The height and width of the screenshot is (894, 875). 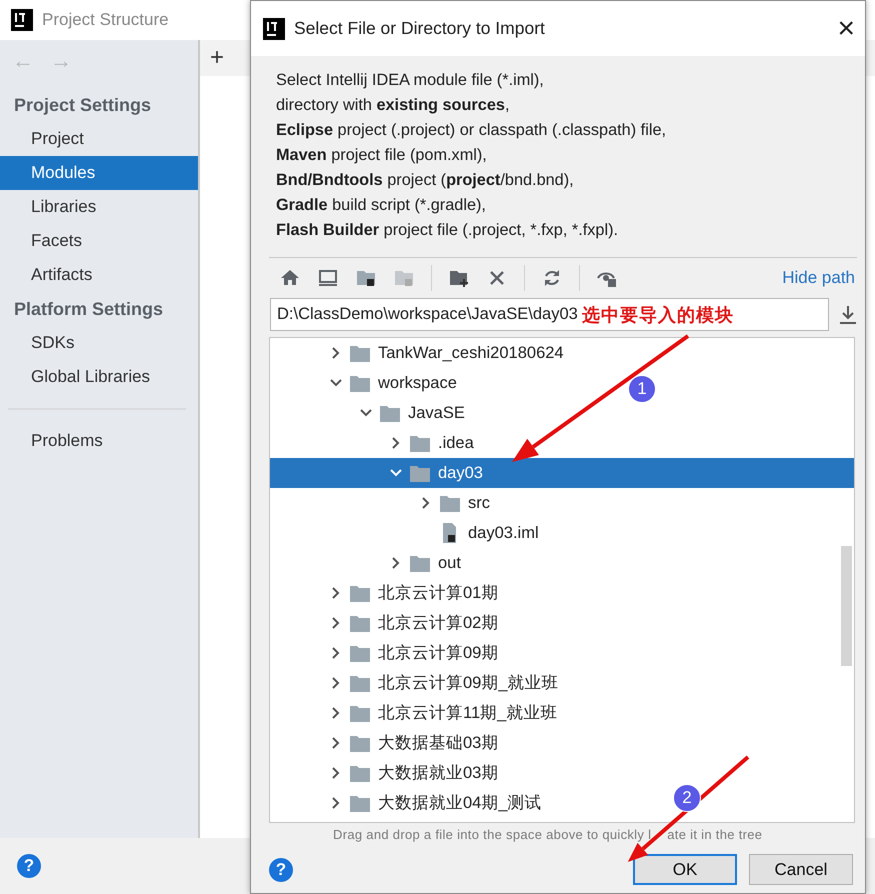 What do you see at coordinates (99, 241) in the screenshot?
I see `sidebar-item: Facets` at bounding box center [99, 241].